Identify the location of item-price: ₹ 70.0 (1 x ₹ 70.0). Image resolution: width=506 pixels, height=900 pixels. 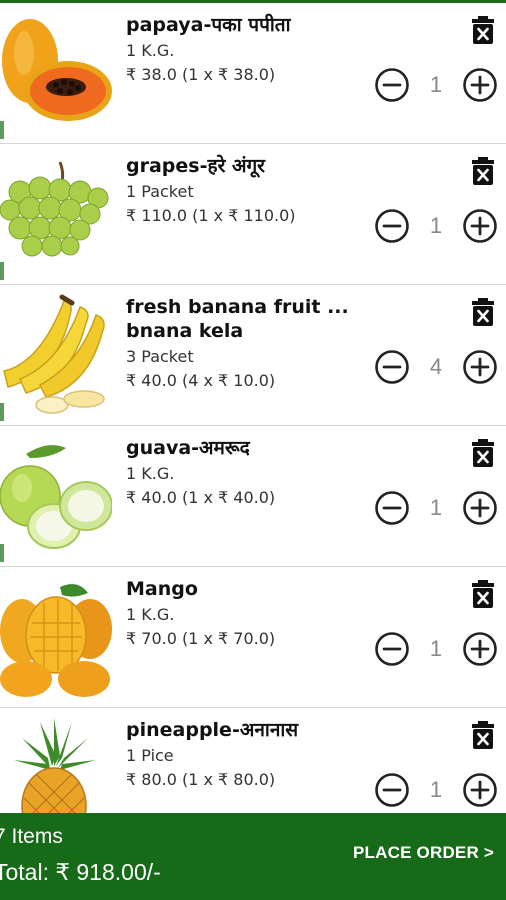
(201, 638).